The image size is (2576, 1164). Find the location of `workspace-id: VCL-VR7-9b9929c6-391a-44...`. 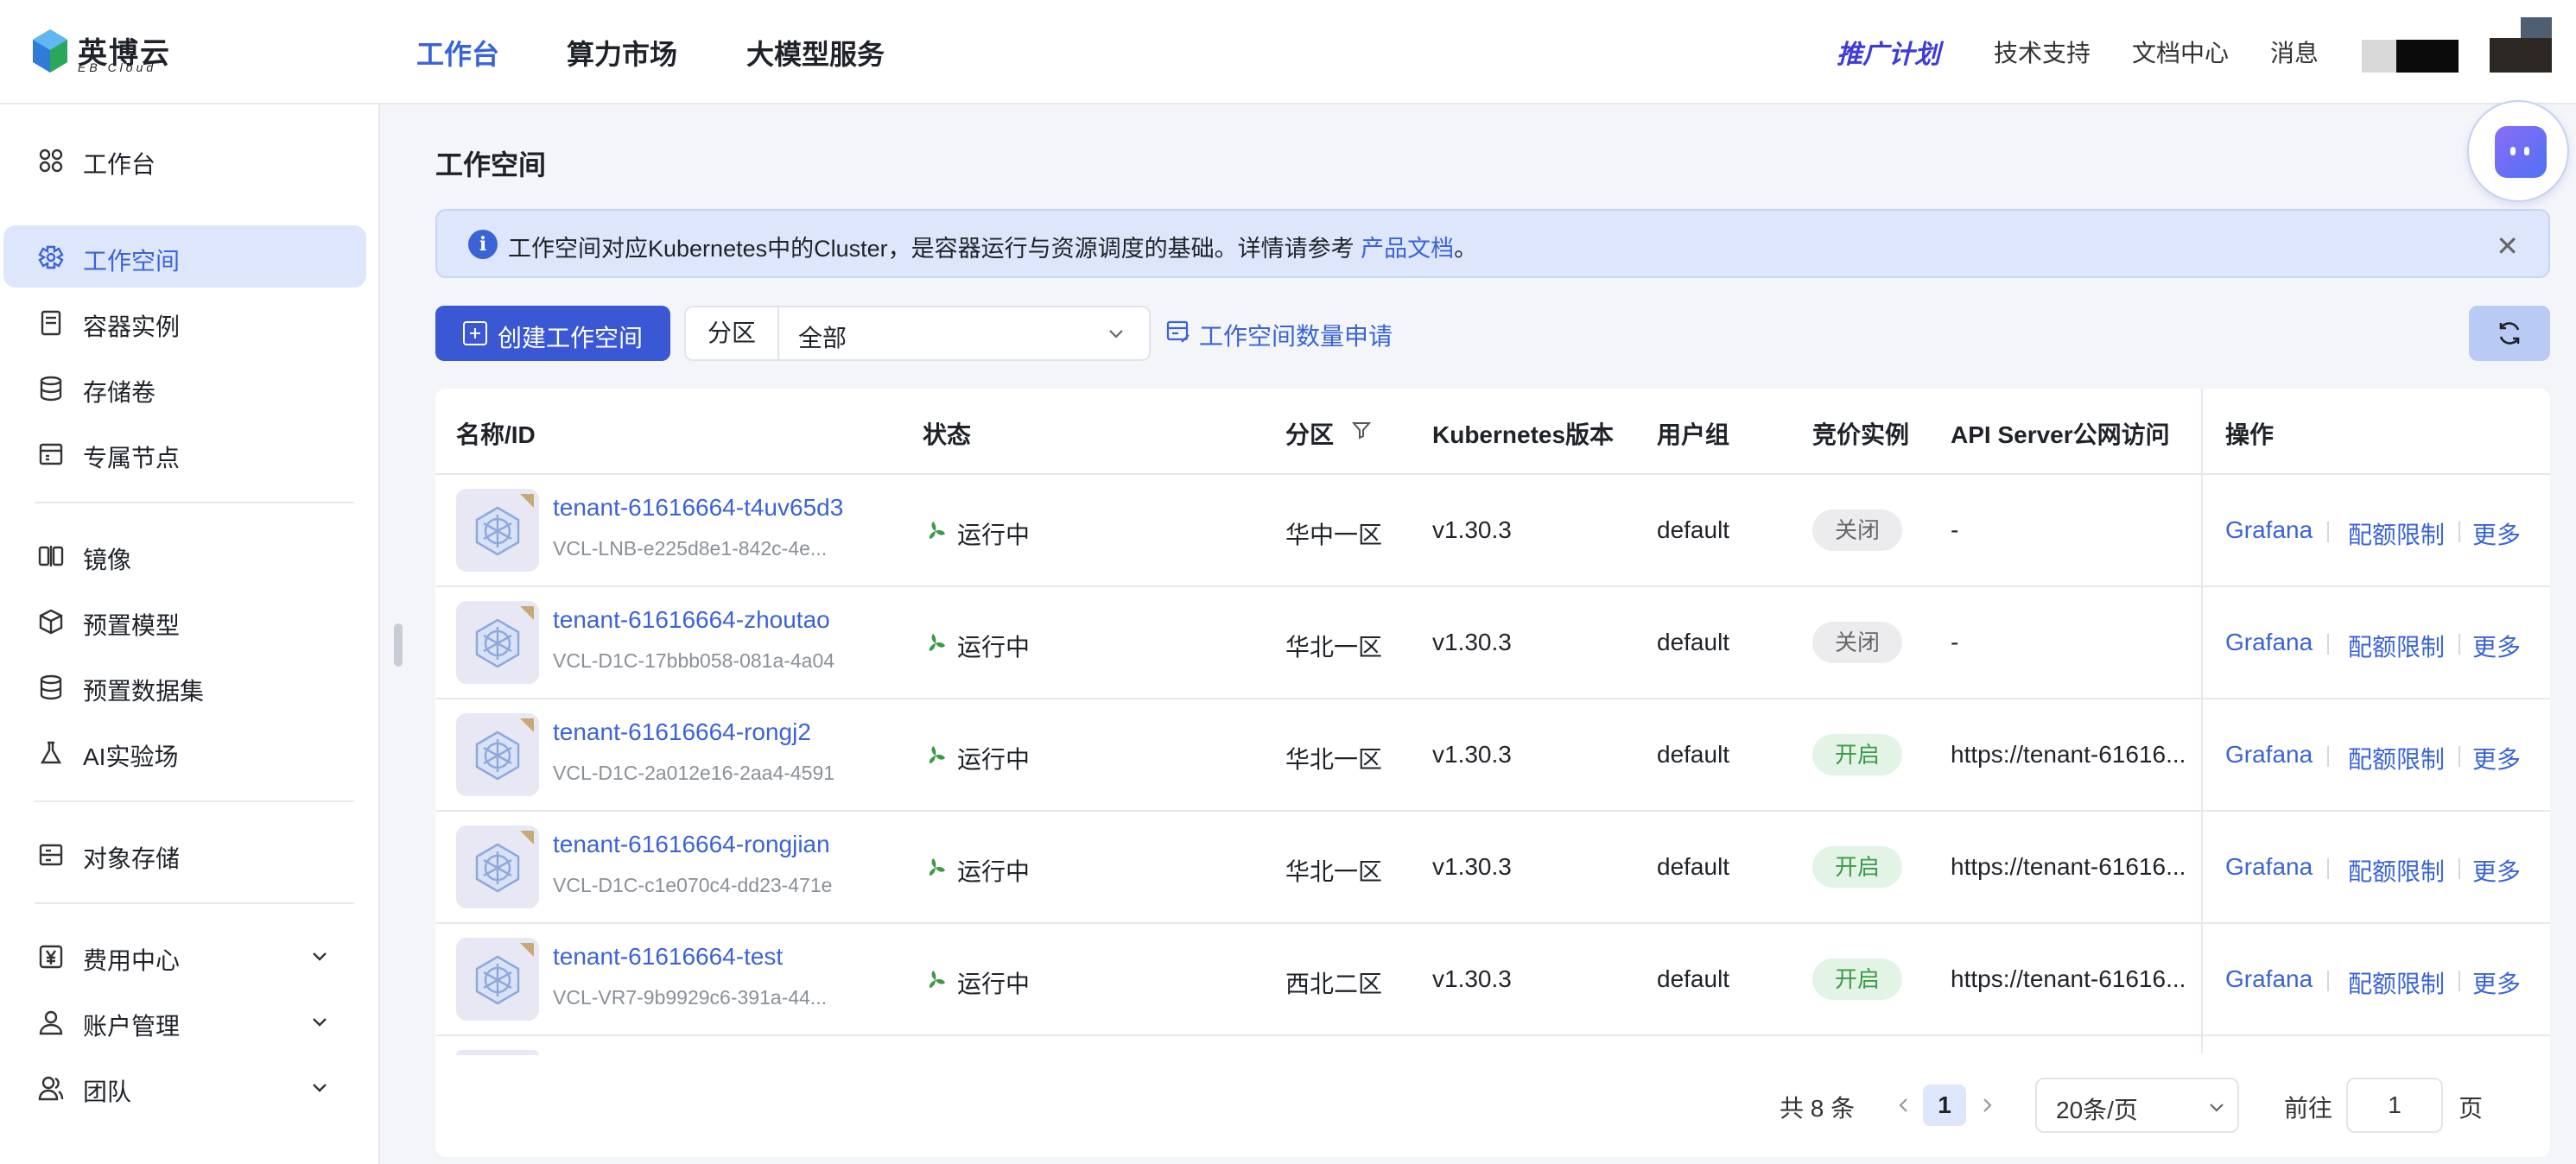

workspace-id: VCL-VR7-9b9929c6-391a-44... is located at coordinates (690, 997).